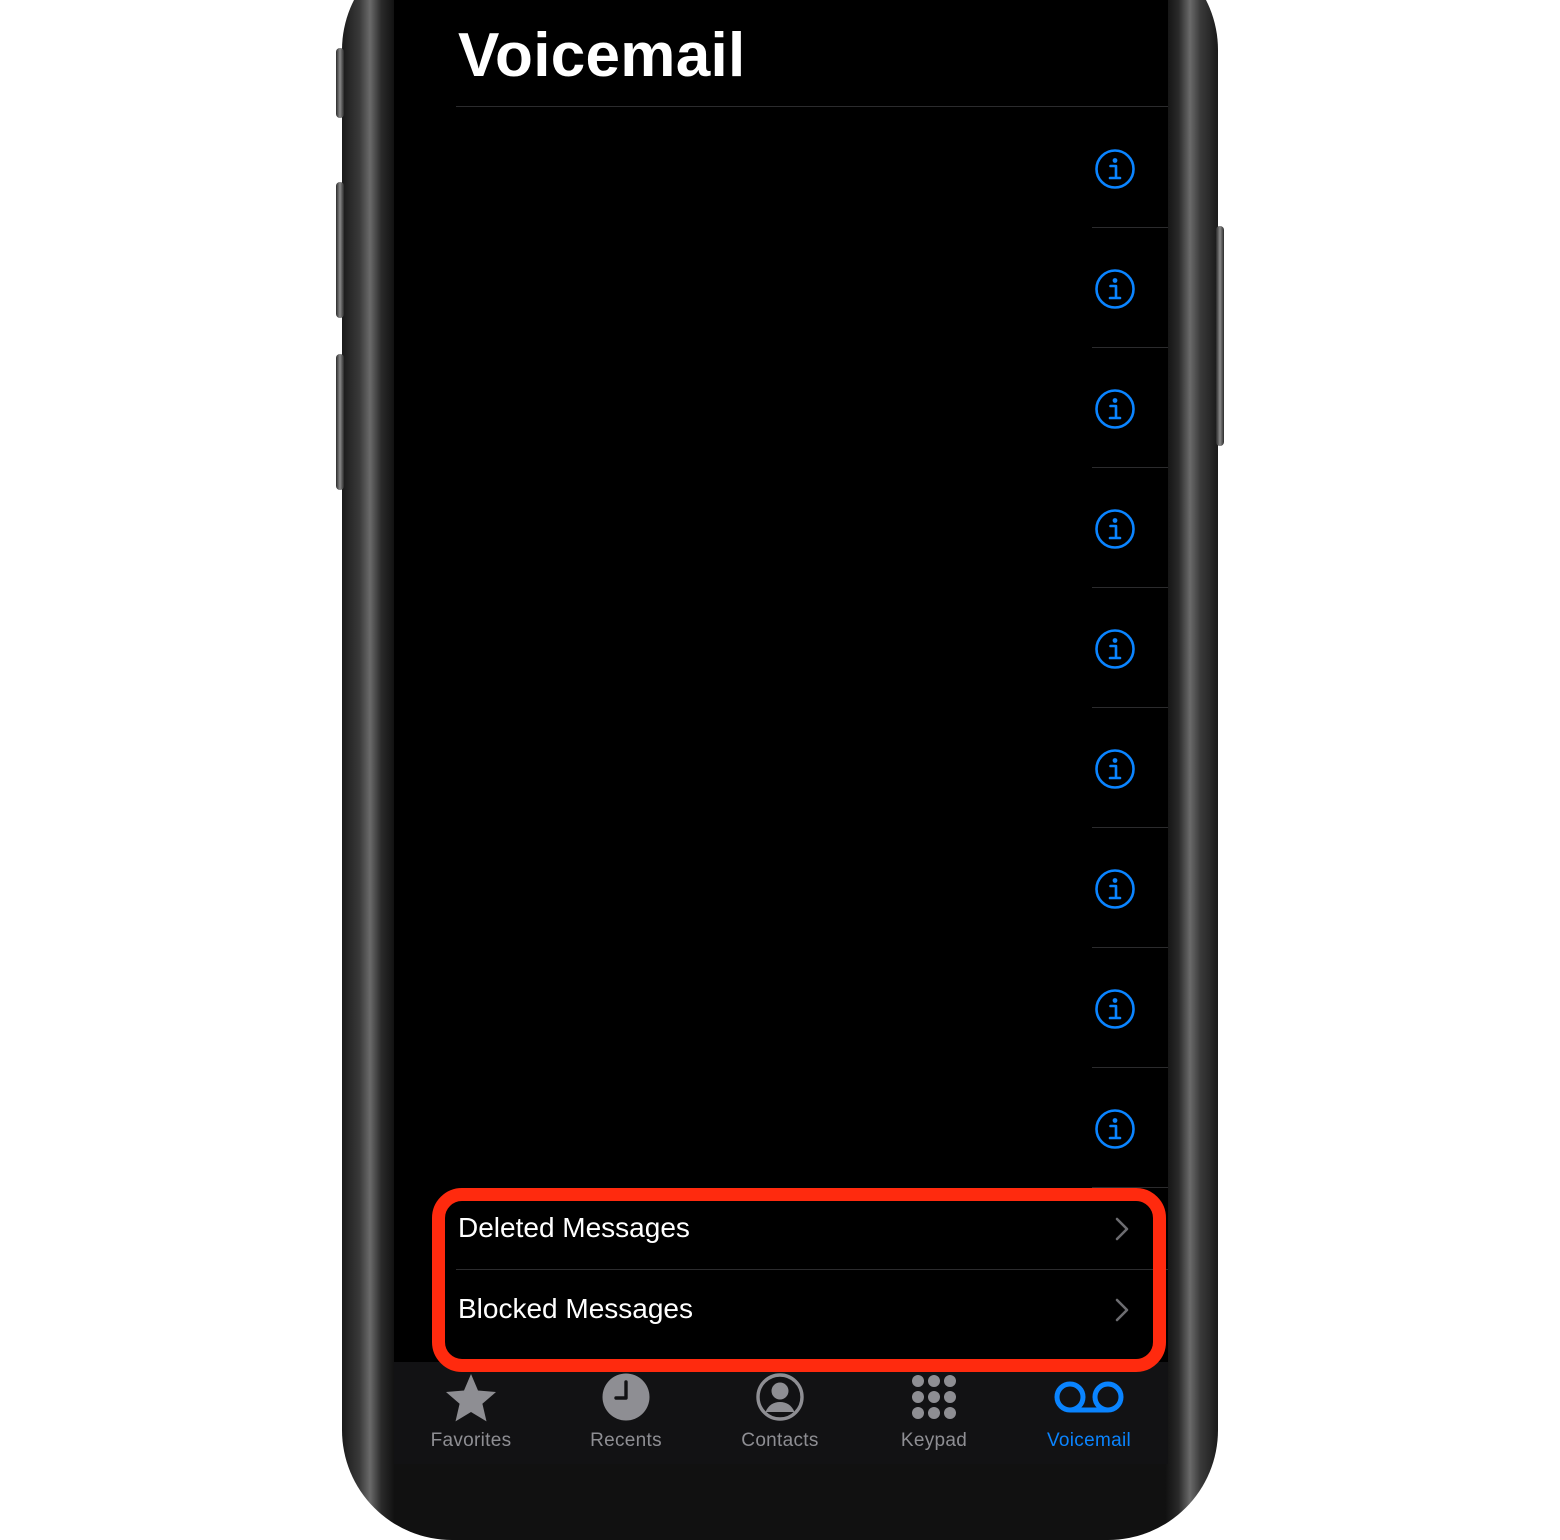 Image resolution: width=1560 pixels, height=1540 pixels. Describe the element at coordinates (340, 250) in the screenshot. I see `volume-up-button` at that location.